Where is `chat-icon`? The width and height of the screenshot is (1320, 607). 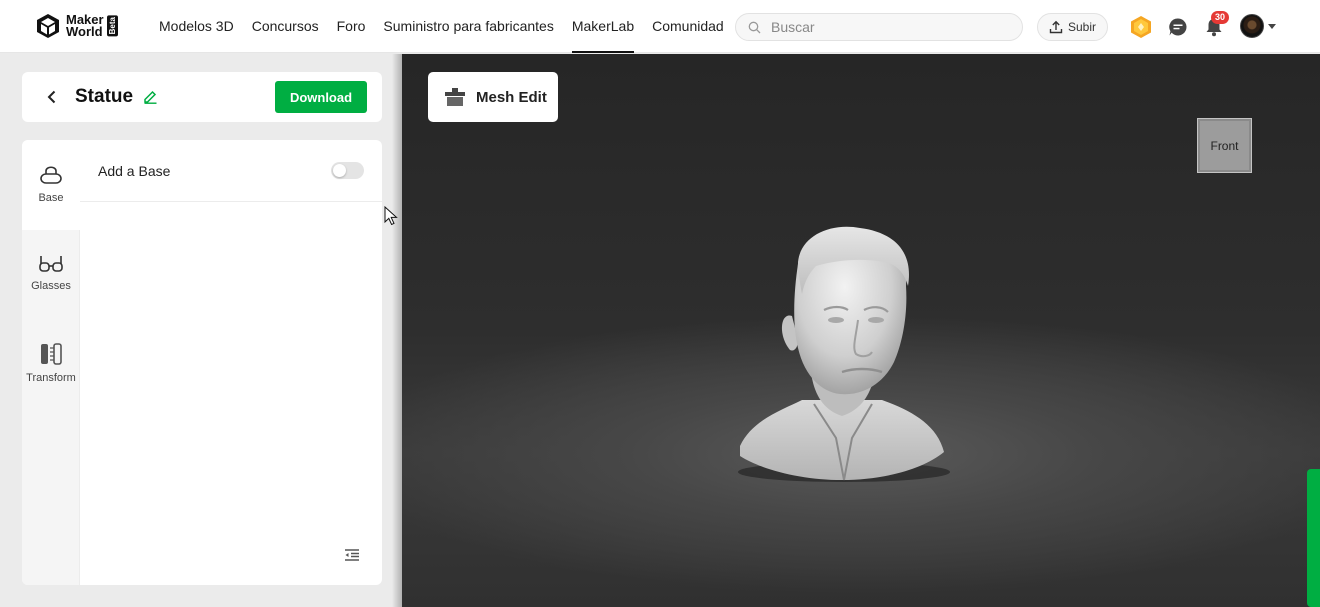
chat-icon is located at coordinates (1178, 27).